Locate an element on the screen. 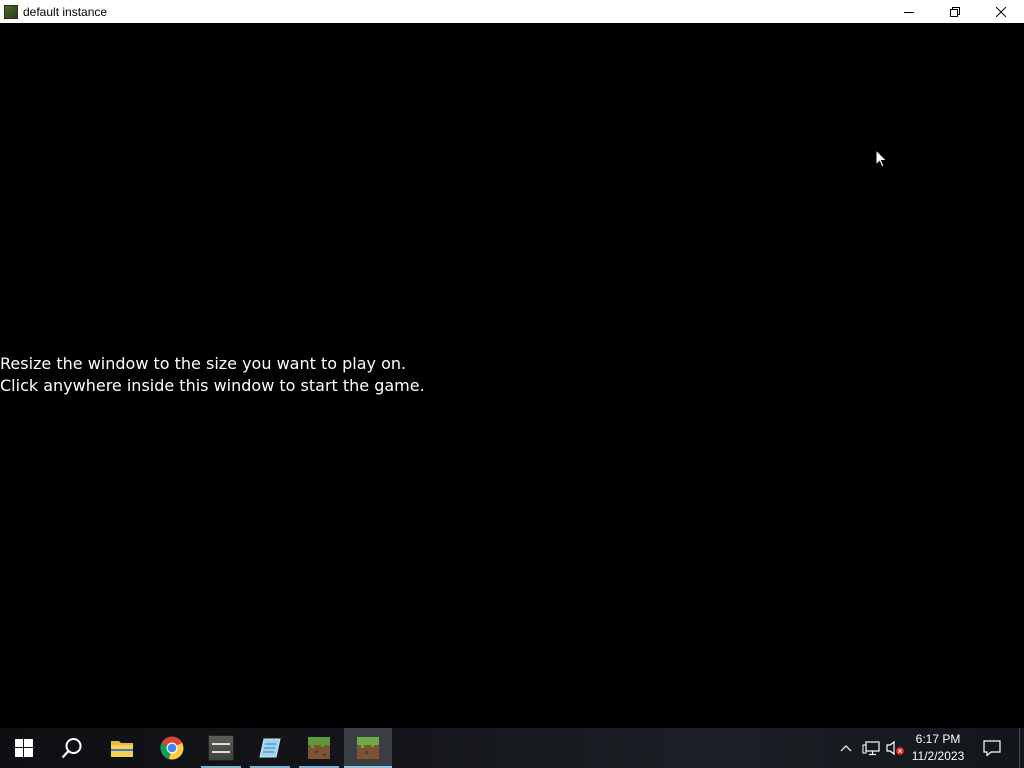 The image size is (1024, 768). minimize-icon is located at coordinates (909, 12).